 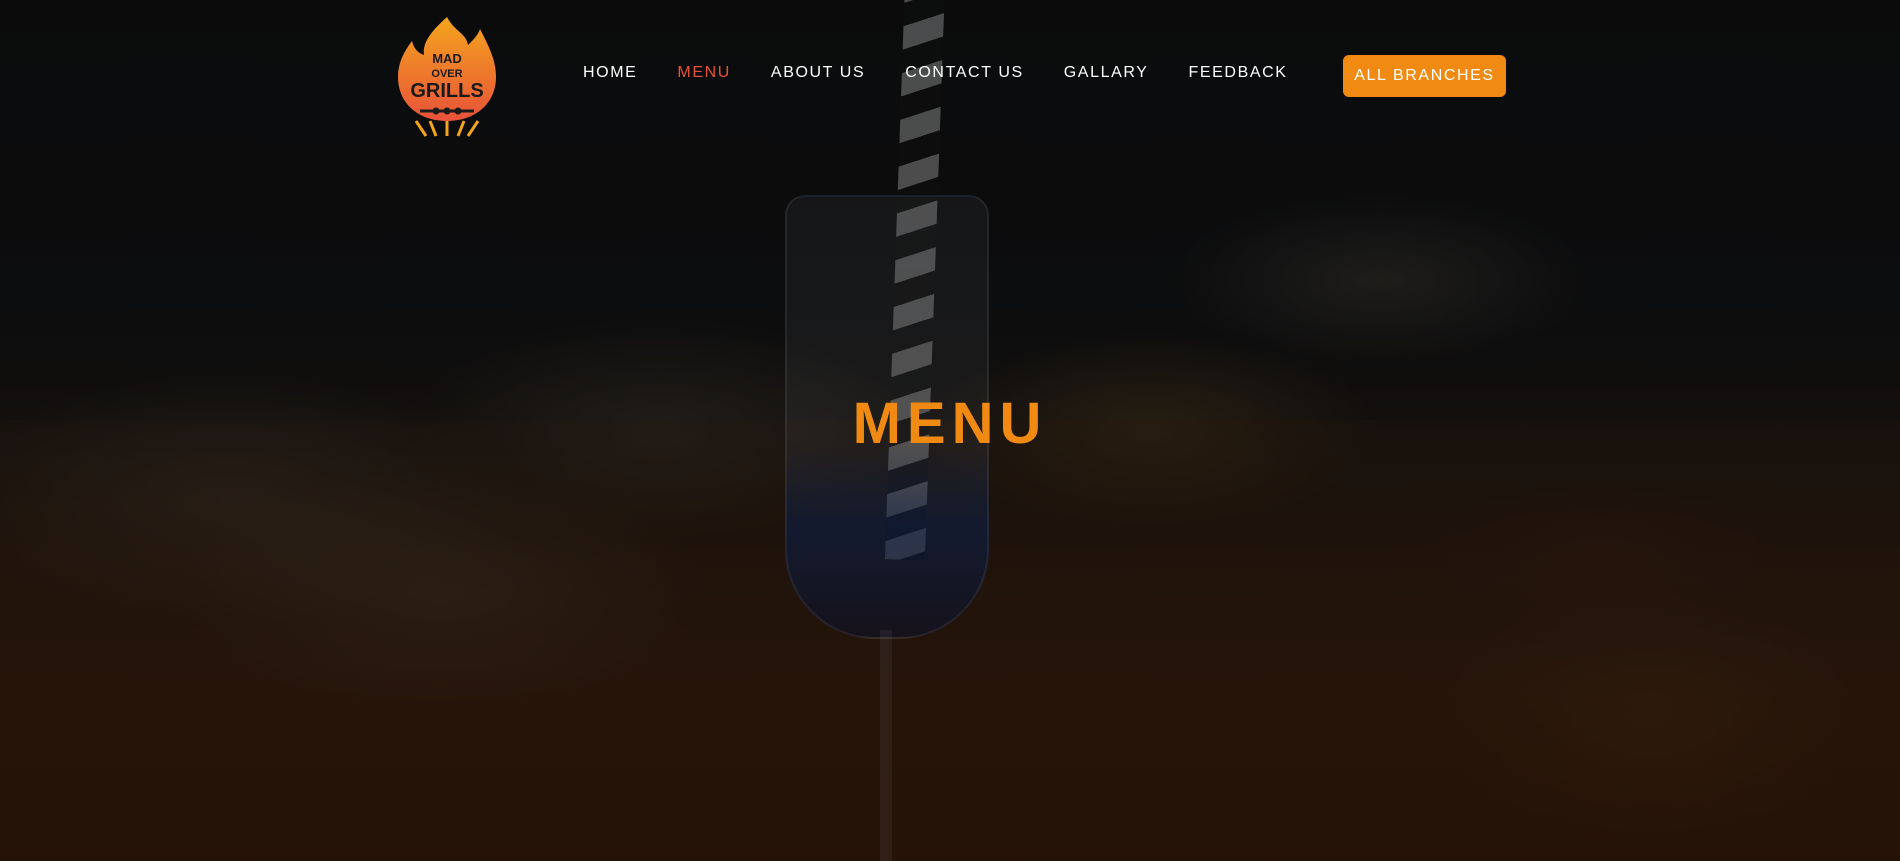 I want to click on flame-logo-icon: MAD OVER GRILLS, so click(x=447, y=77).